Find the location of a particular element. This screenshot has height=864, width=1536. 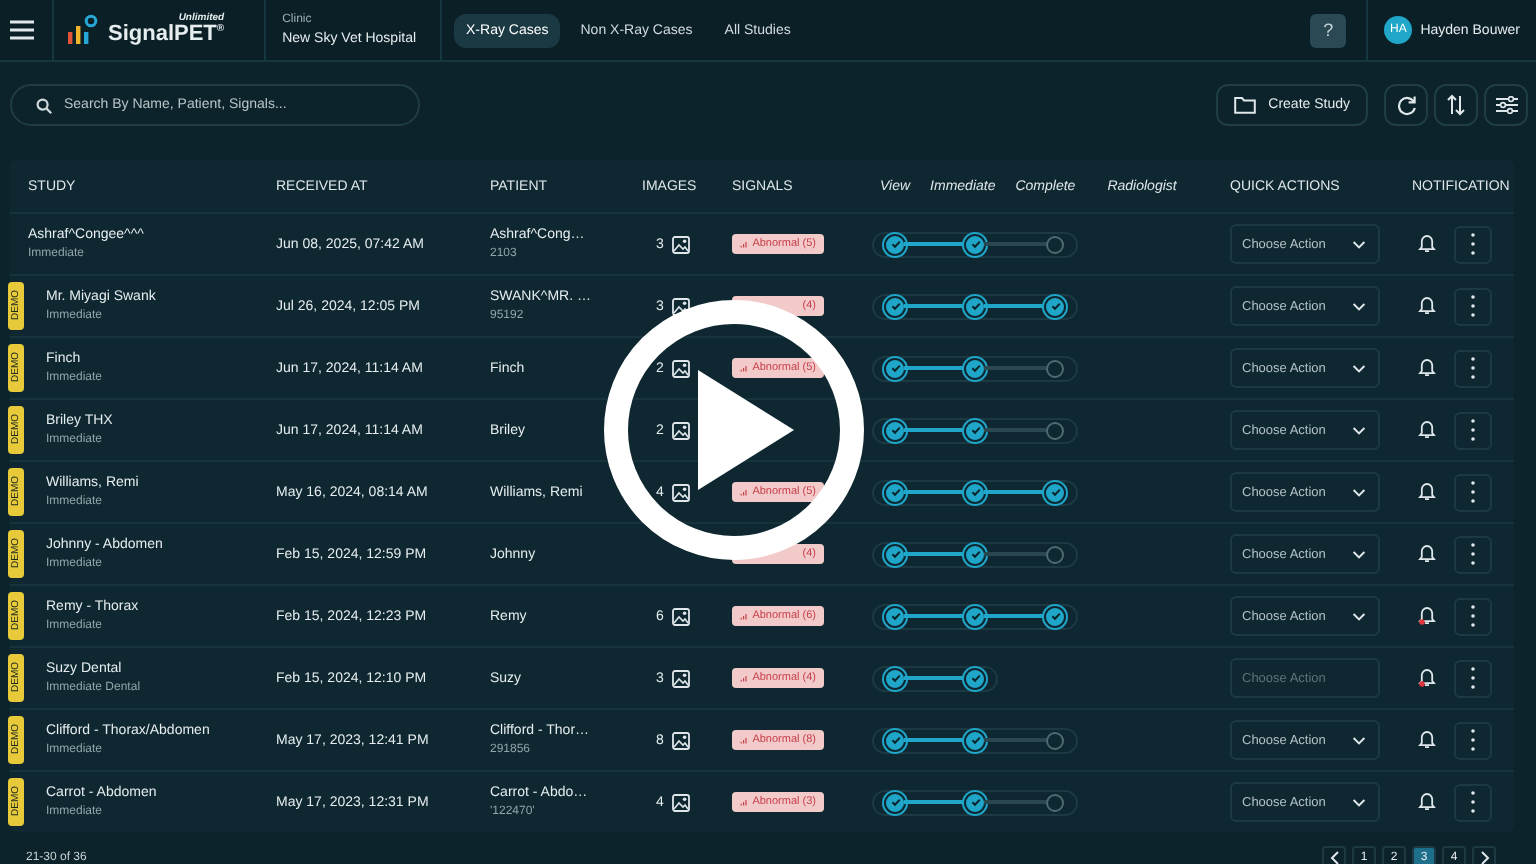

folder-icon is located at coordinates (1245, 105).